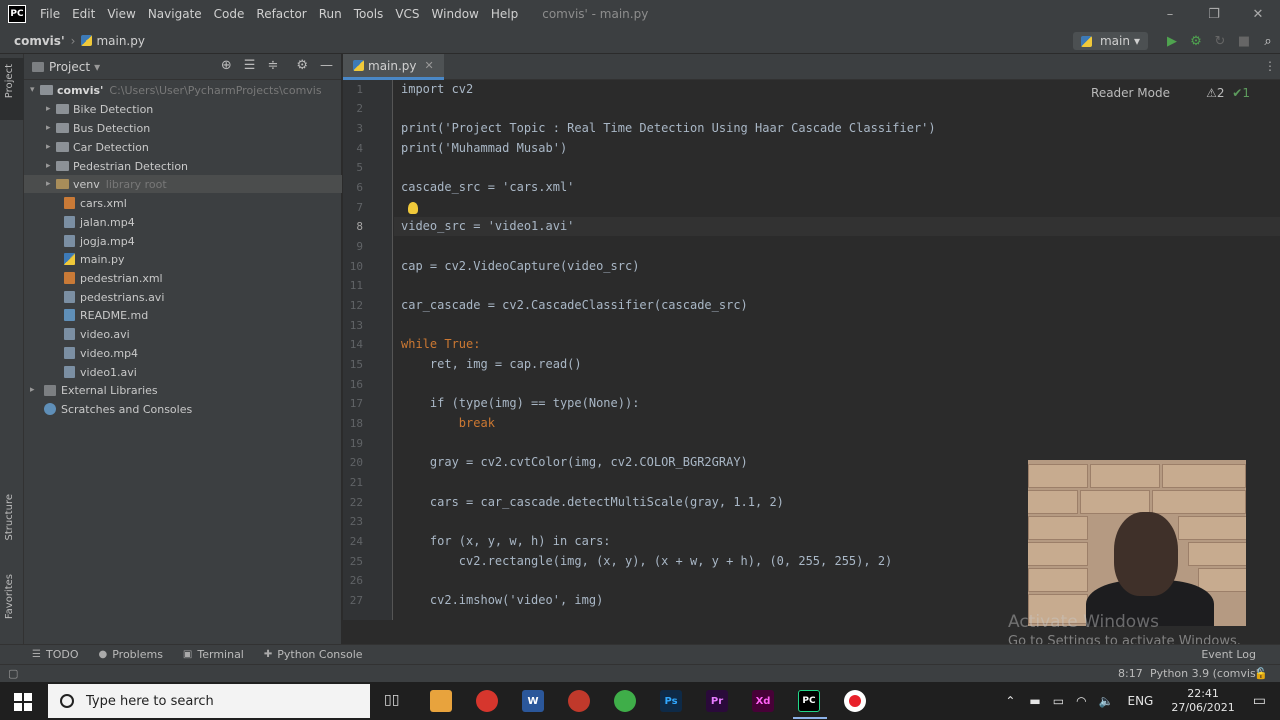 The image size is (1280, 720). What do you see at coordinates (413, 208) in the screenshot?
I see `intention-bulb-icon` at bounding box center [413, 208].